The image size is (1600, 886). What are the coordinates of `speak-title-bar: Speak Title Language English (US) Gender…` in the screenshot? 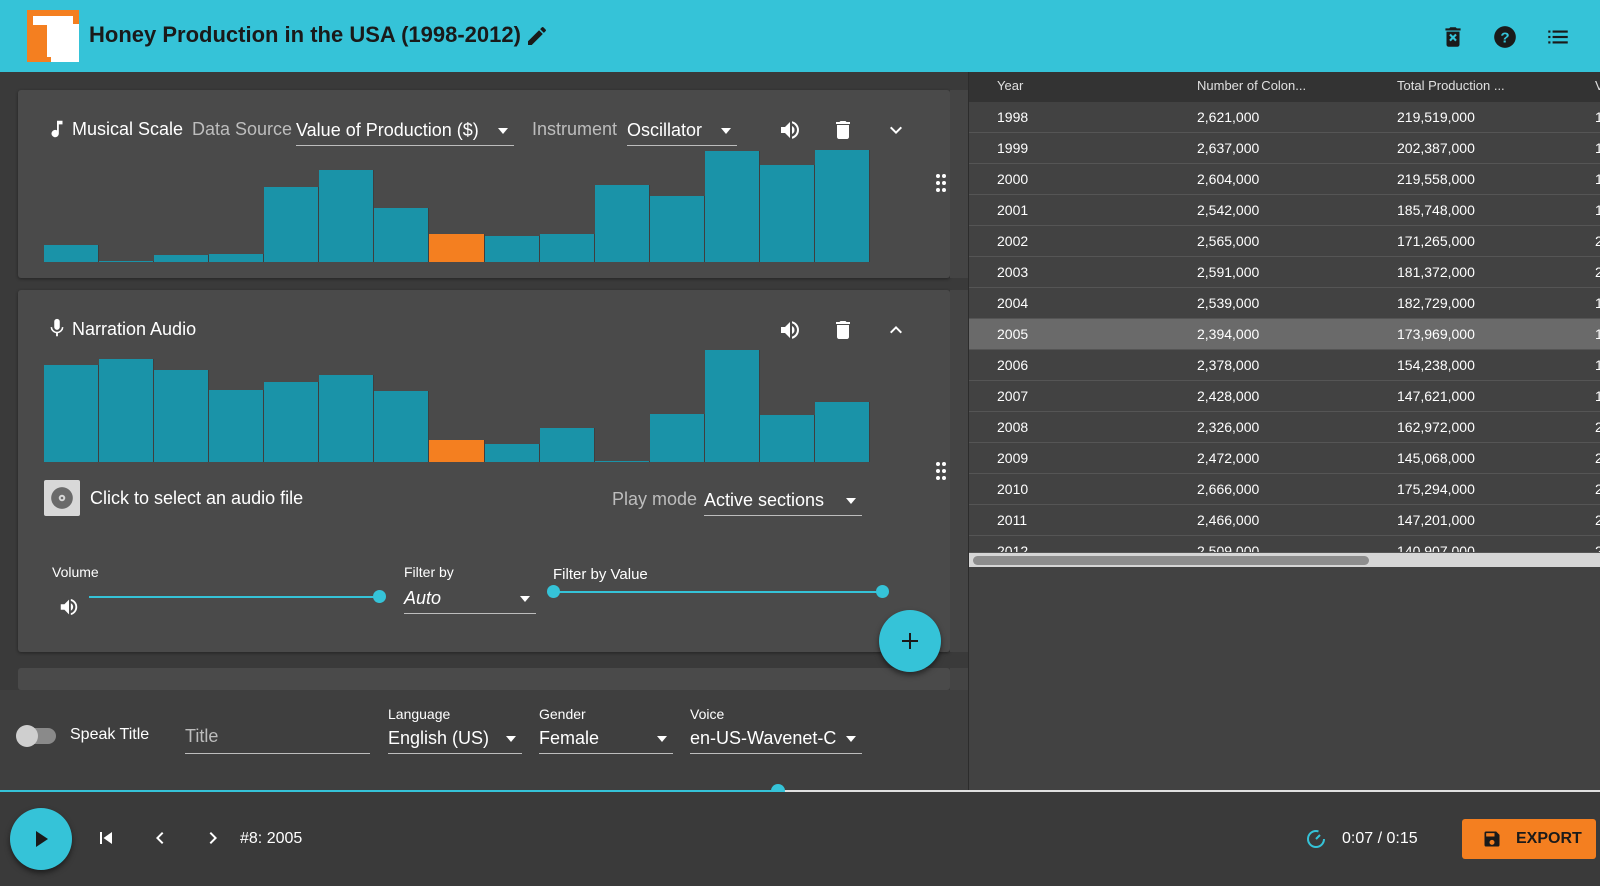 It's located at (484, 740).